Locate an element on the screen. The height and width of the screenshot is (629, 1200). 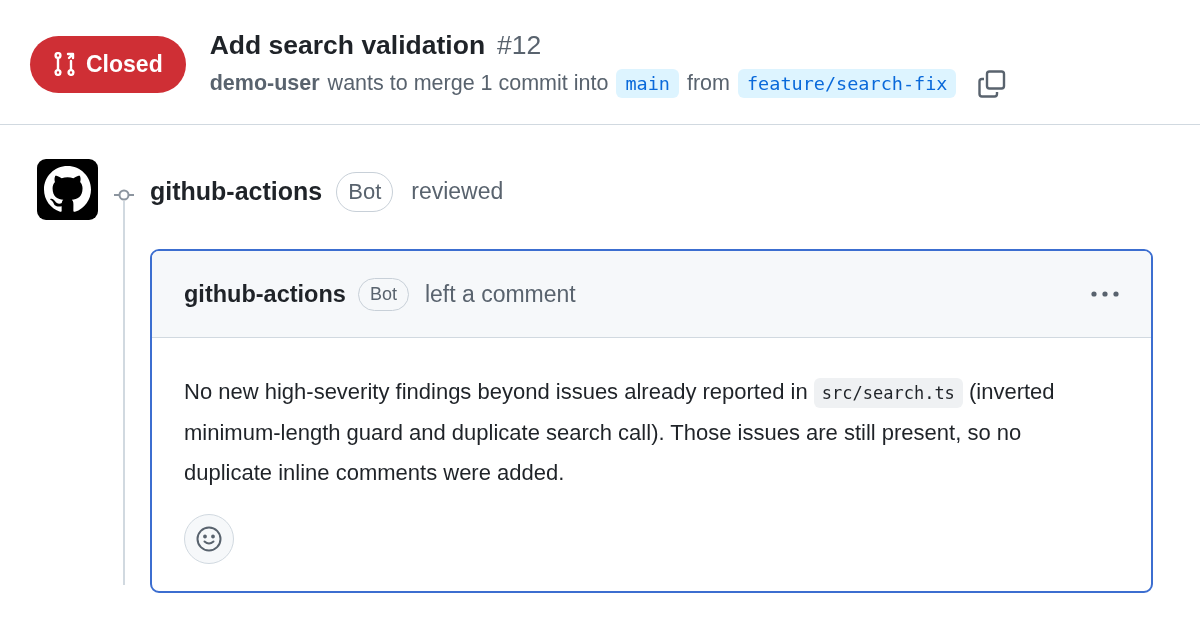
copy-branch-button is located at coordinates (992, 83).